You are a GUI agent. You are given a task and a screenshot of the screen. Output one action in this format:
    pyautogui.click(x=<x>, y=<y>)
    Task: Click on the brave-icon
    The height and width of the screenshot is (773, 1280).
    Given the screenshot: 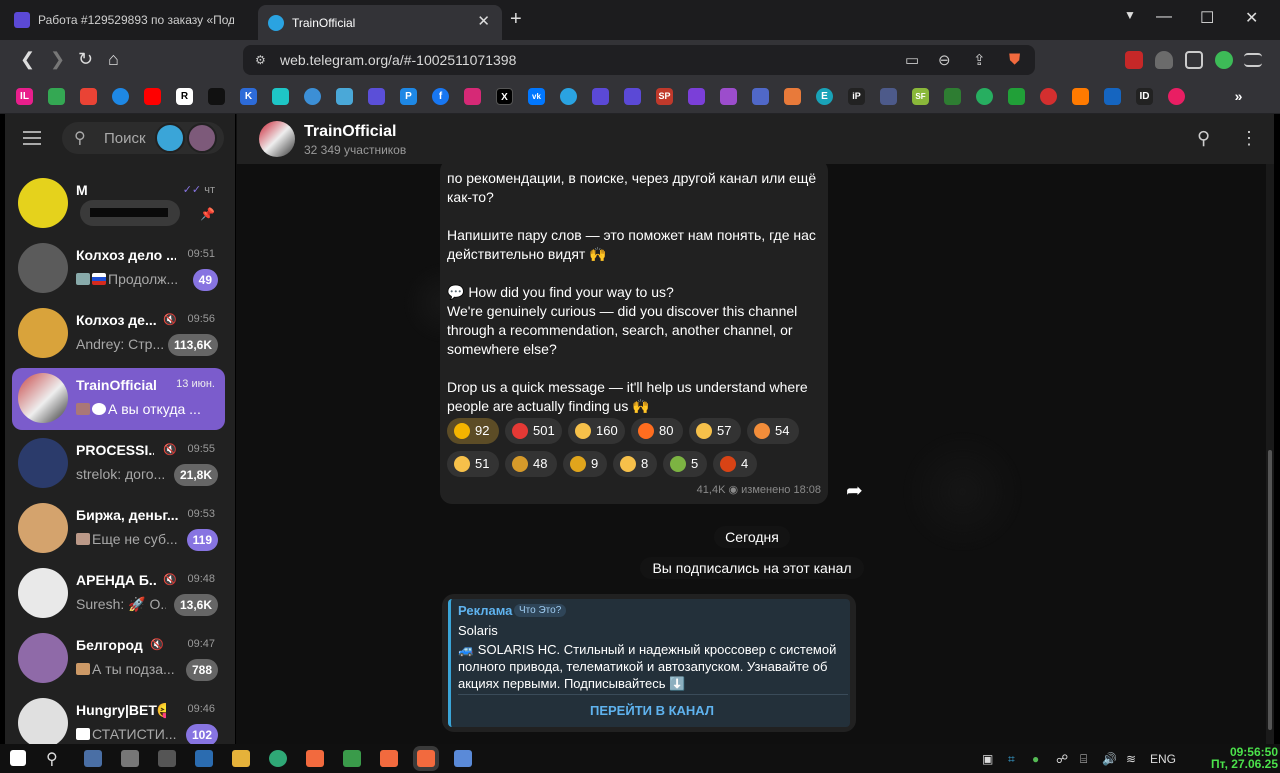 What is the action you would take?
    pyautogui.click(x=389, y=758)
    